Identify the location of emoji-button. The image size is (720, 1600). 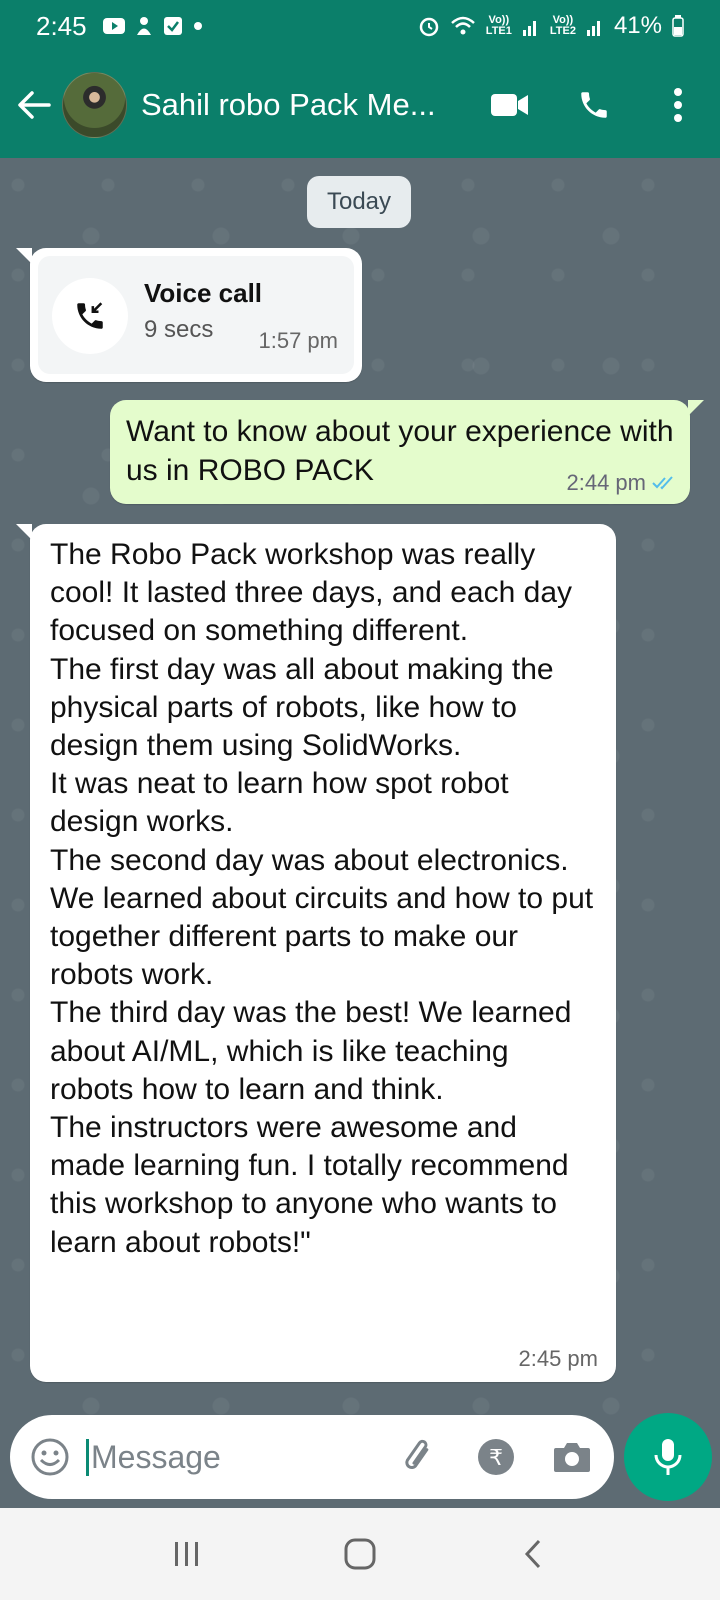
(50, 1457).